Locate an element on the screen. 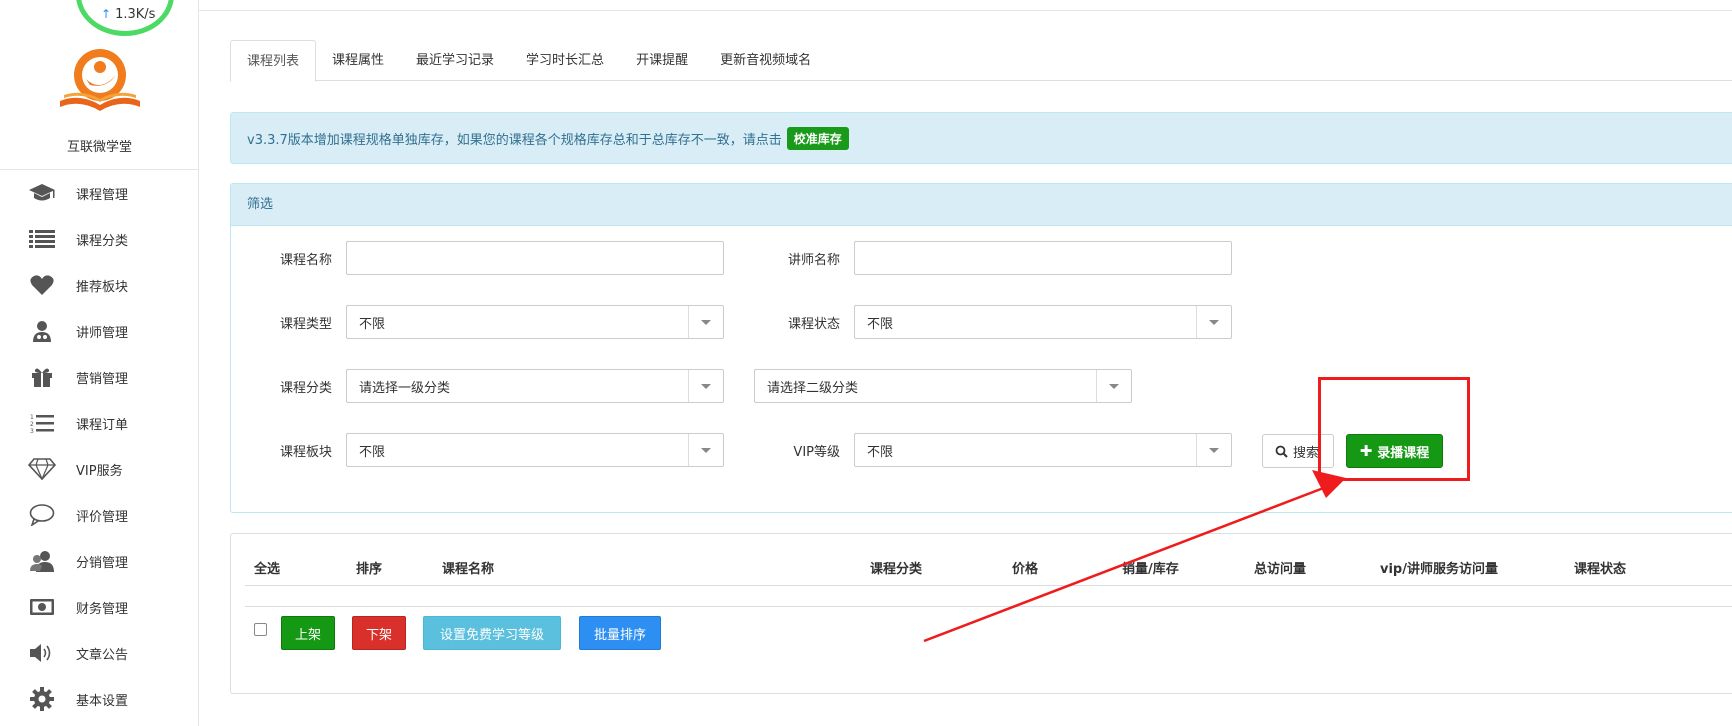  set-free-level-button: 设置免费学习等级 is located at coordinates (492, 633).